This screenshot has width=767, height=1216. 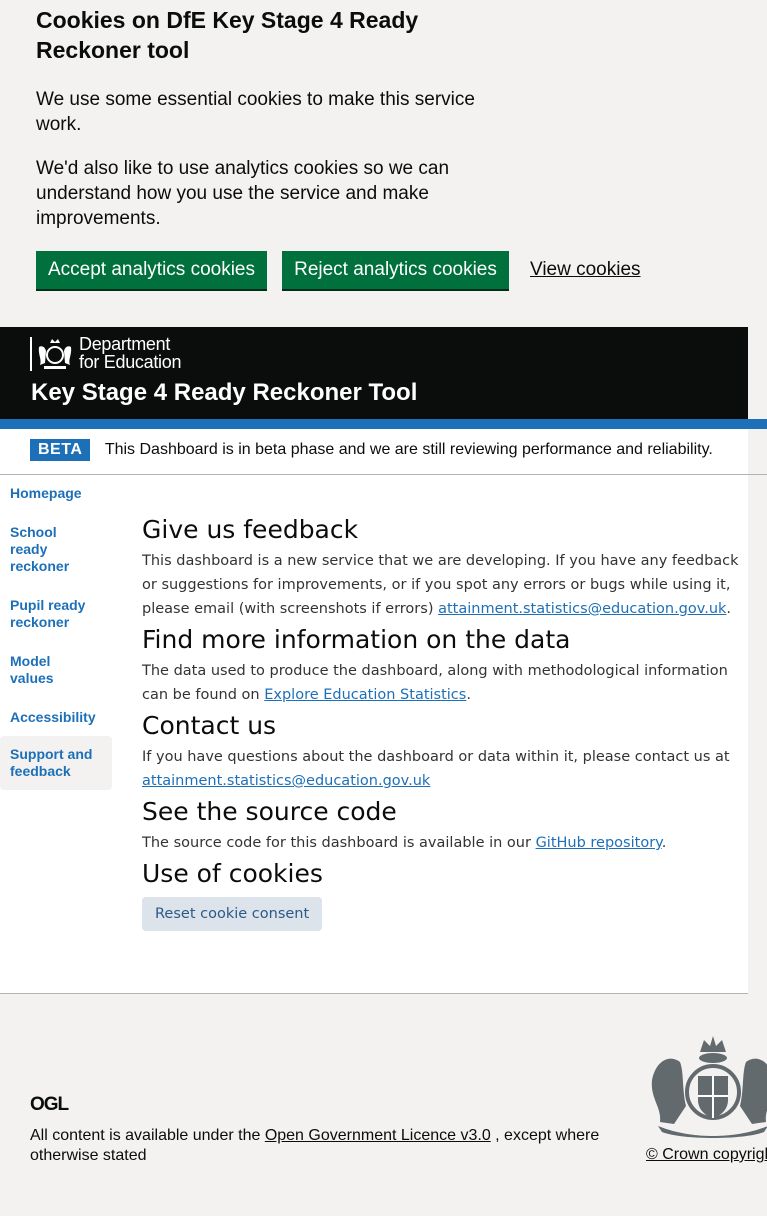 I want to click on contact-email-link: attainment.statistics@education.gov.uk, so click(x=286, y=781).